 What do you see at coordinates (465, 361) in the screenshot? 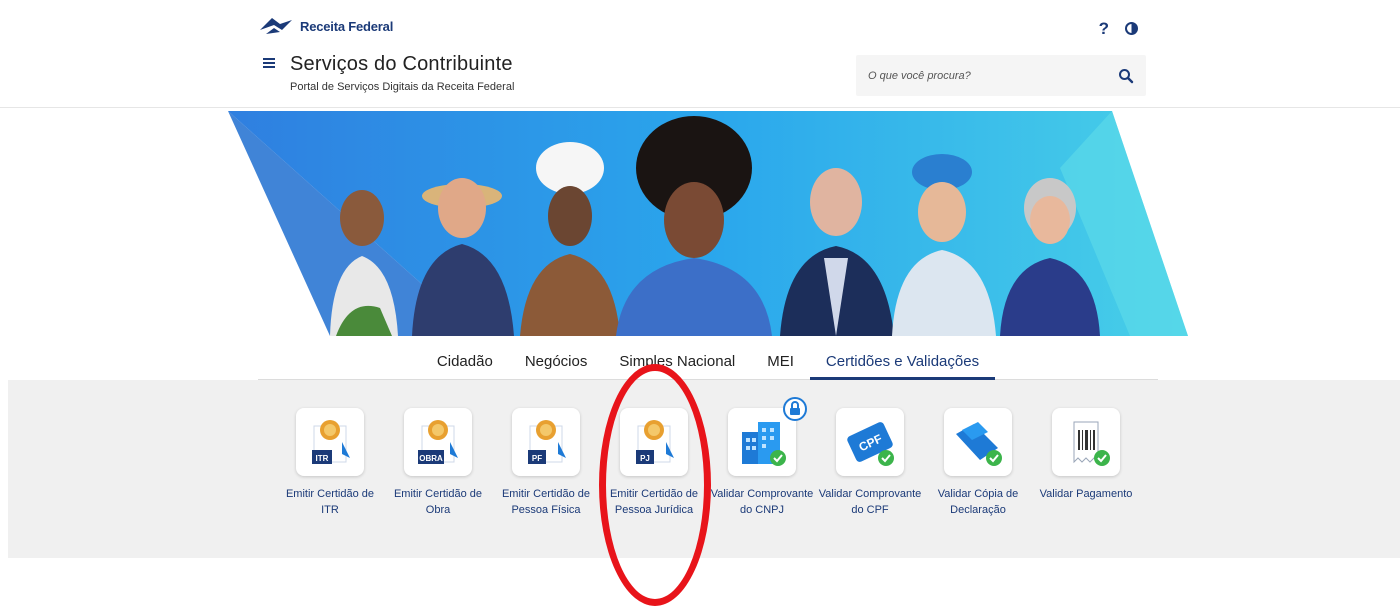
I see `tab-cidadao: Cidadão` at bounding box center [465, 361].